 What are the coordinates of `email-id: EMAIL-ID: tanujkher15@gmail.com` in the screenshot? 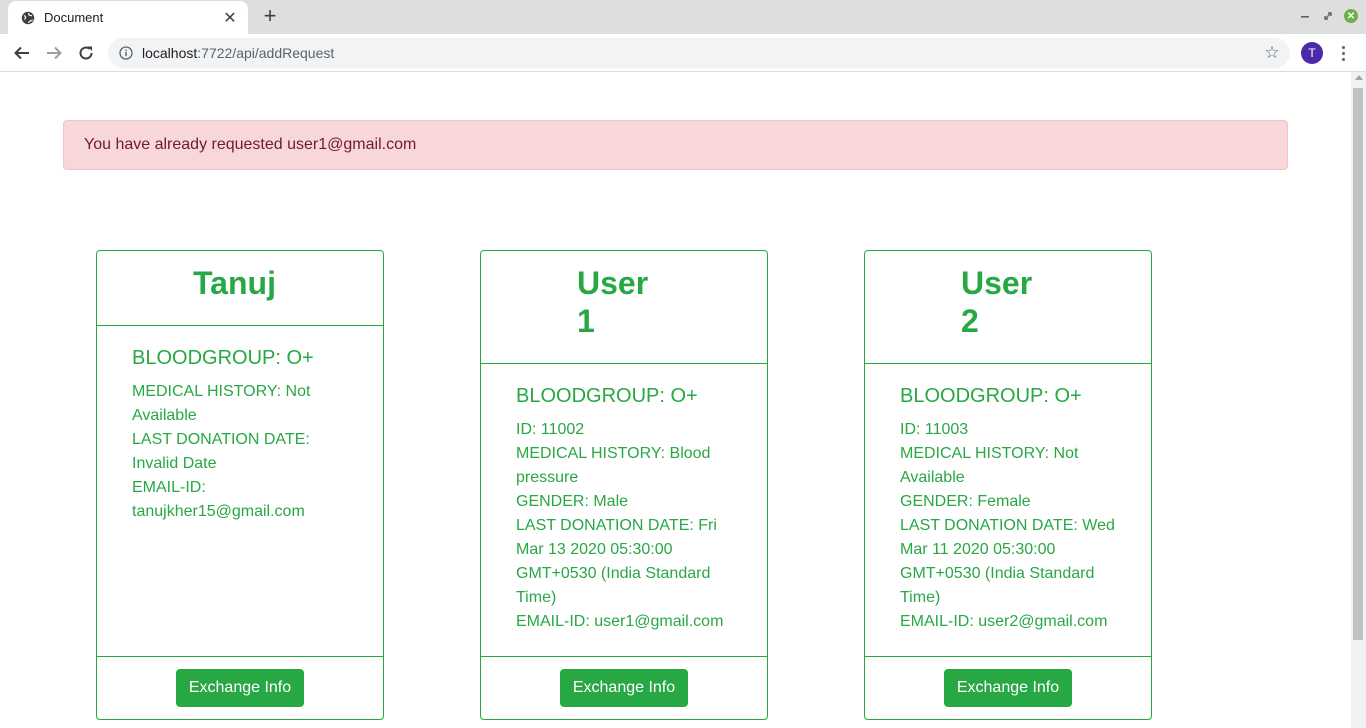 It's located at (218, 499).